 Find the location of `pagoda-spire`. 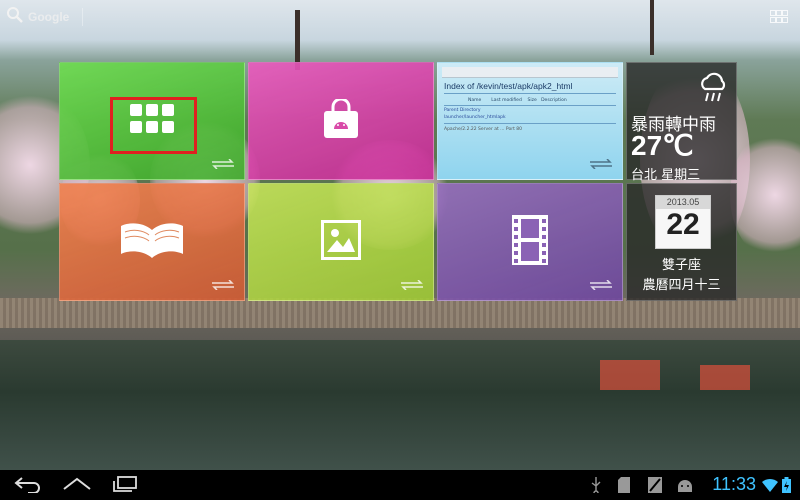

pagoda-spire is located at coordinates (652, 27).